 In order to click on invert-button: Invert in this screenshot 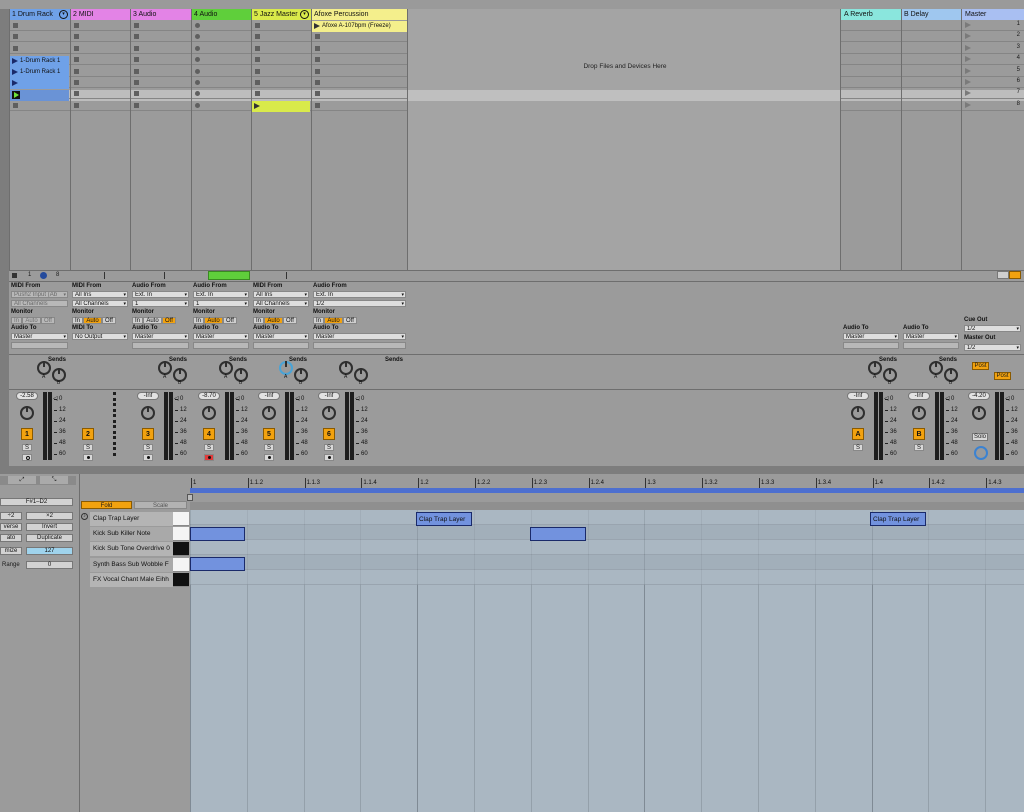, I will do `click(49, 527)`.